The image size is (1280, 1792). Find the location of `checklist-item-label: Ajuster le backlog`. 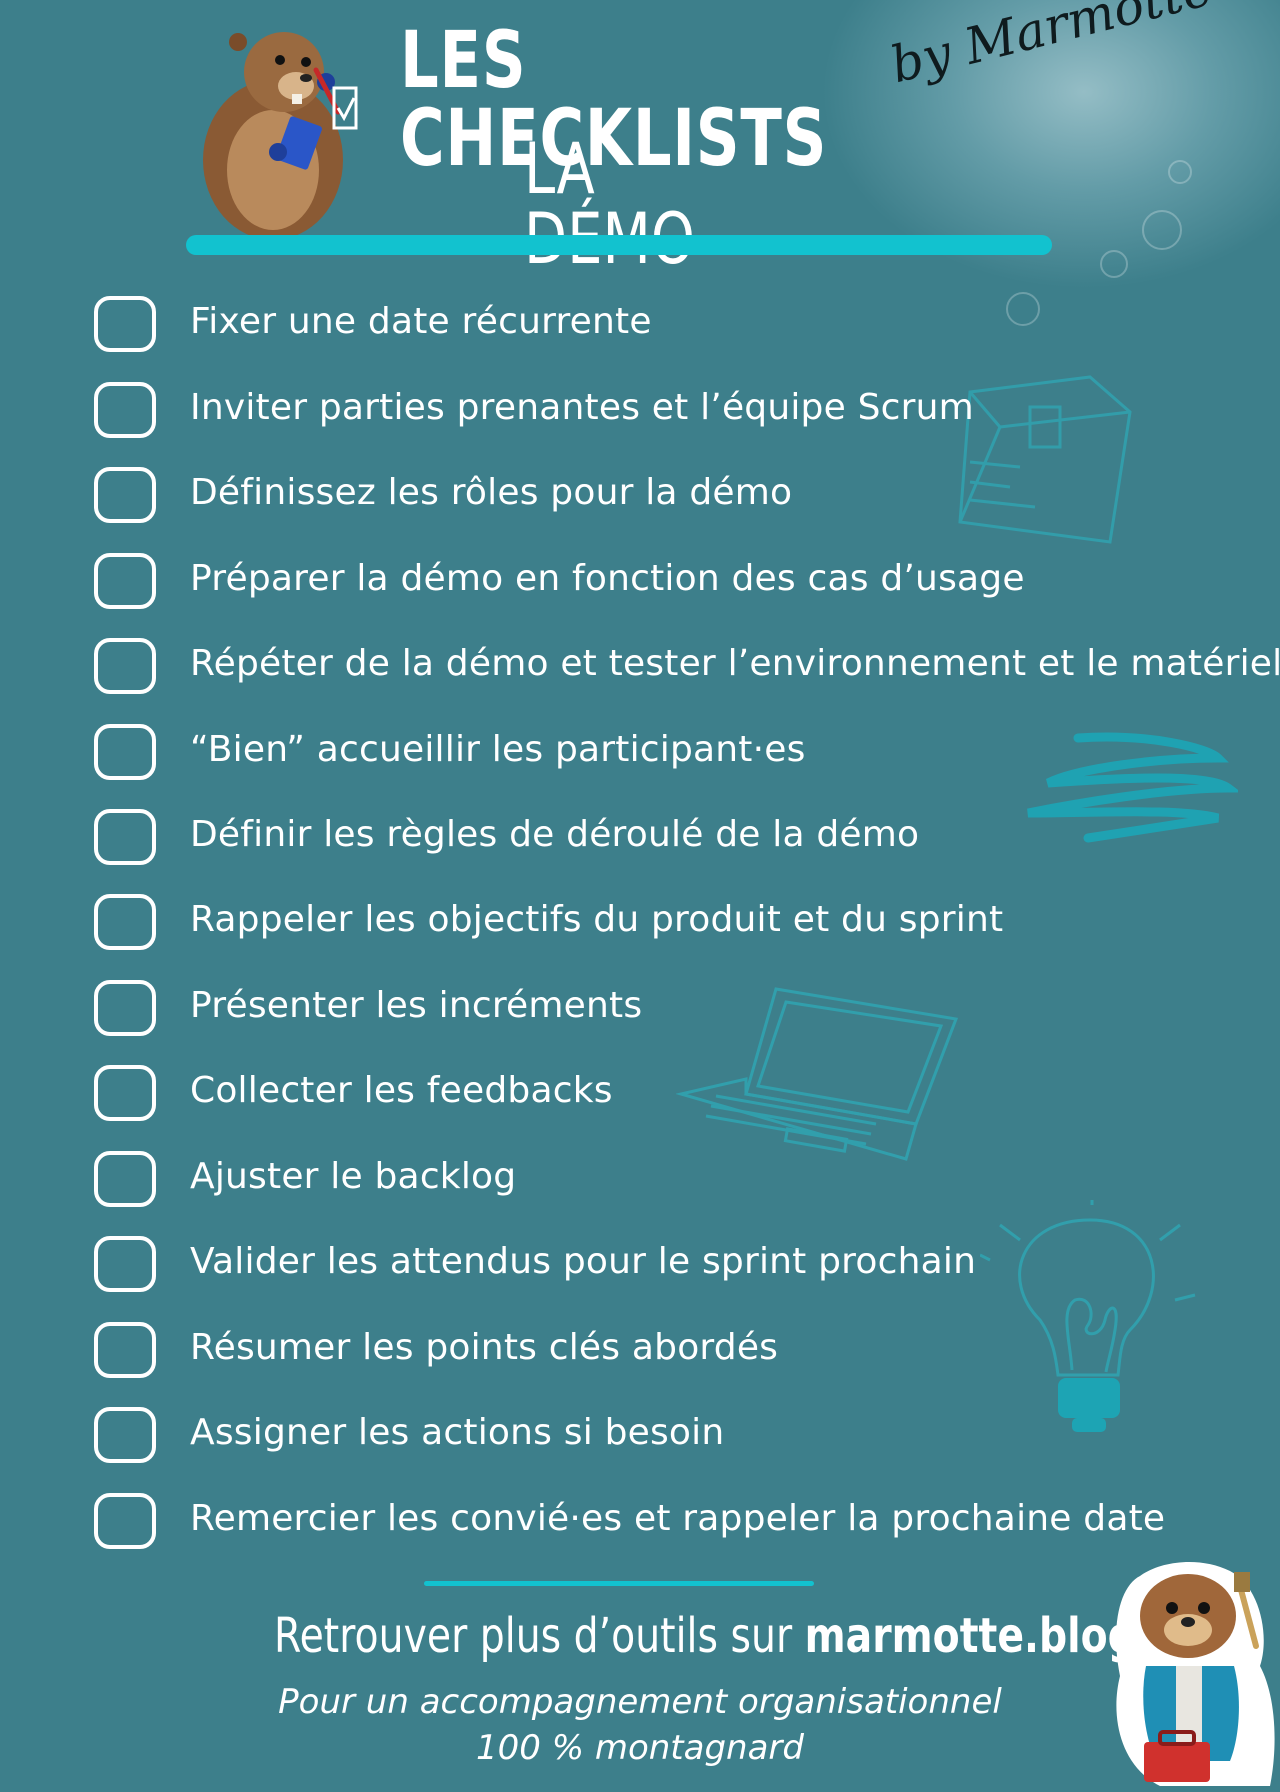

checklist-item-label: Ajuster le backlog is located at coordinates (353, 1176).